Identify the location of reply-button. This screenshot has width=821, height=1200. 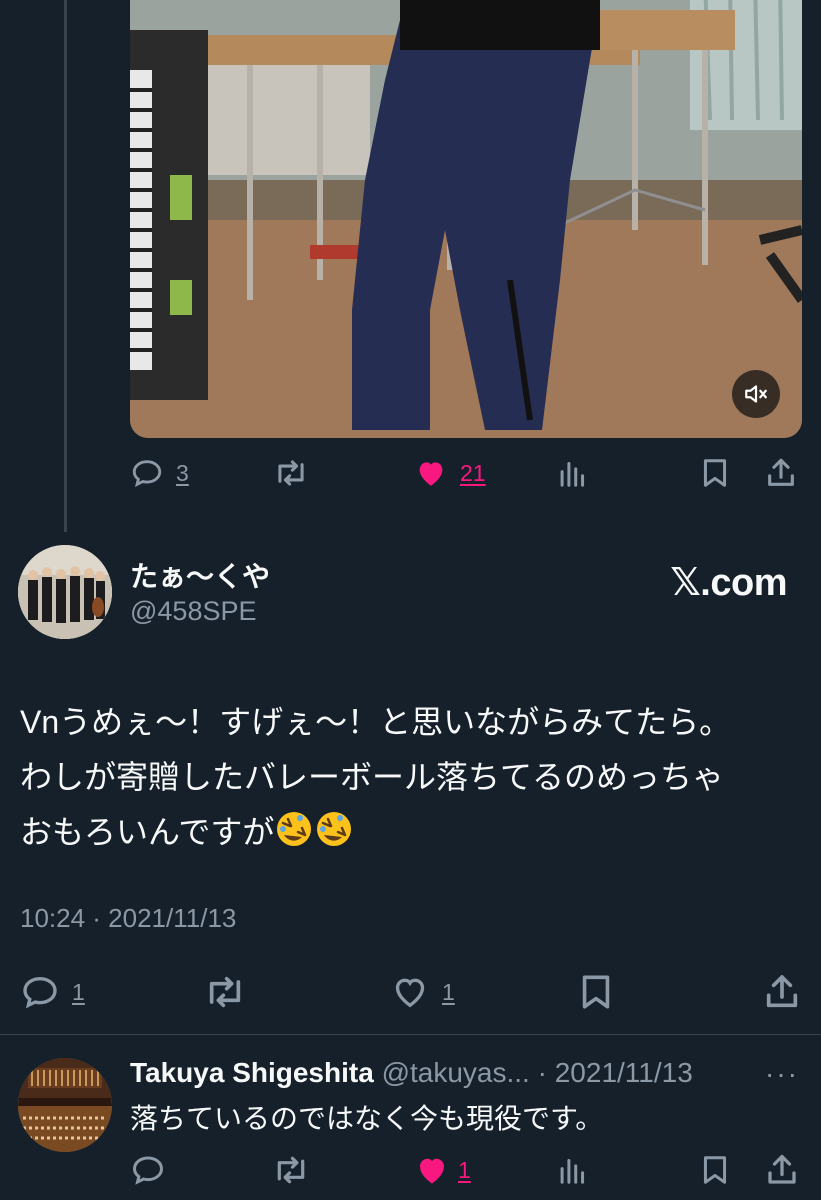
(148, 1170).